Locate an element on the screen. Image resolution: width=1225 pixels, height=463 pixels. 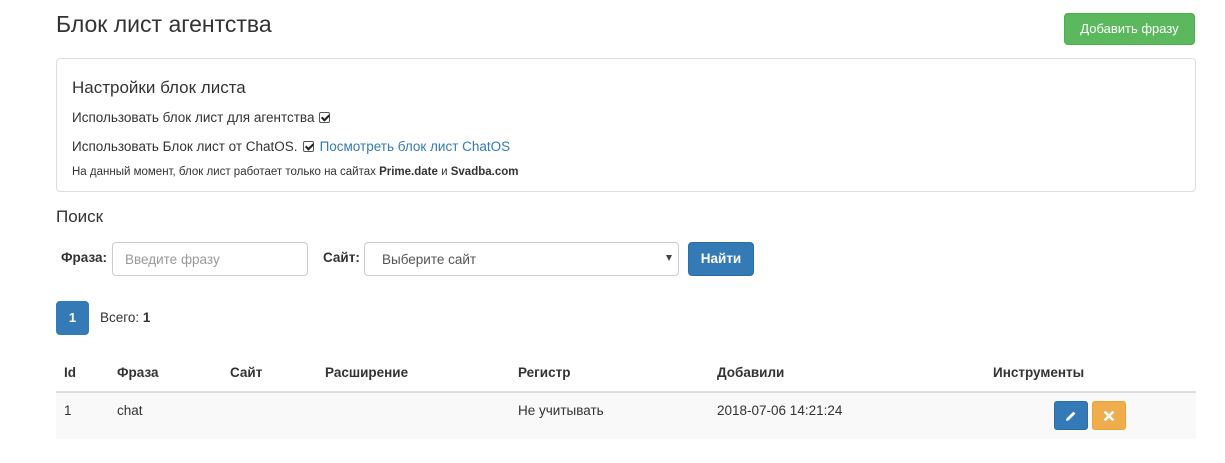
header-register: Регистр is located at coordinates (544, 372).